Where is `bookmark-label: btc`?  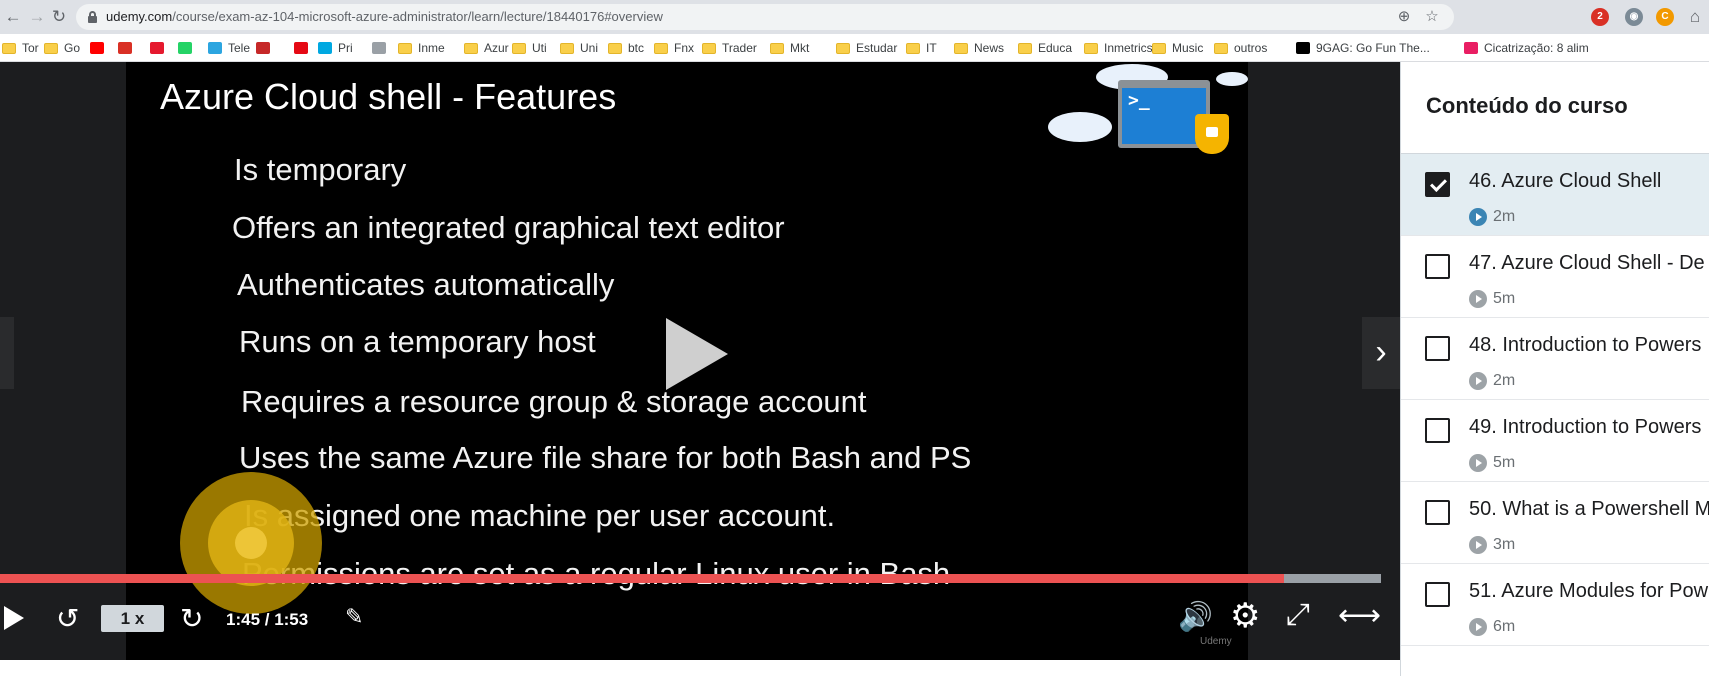 bookmark-label: btc is located at coordinates (636, 48).